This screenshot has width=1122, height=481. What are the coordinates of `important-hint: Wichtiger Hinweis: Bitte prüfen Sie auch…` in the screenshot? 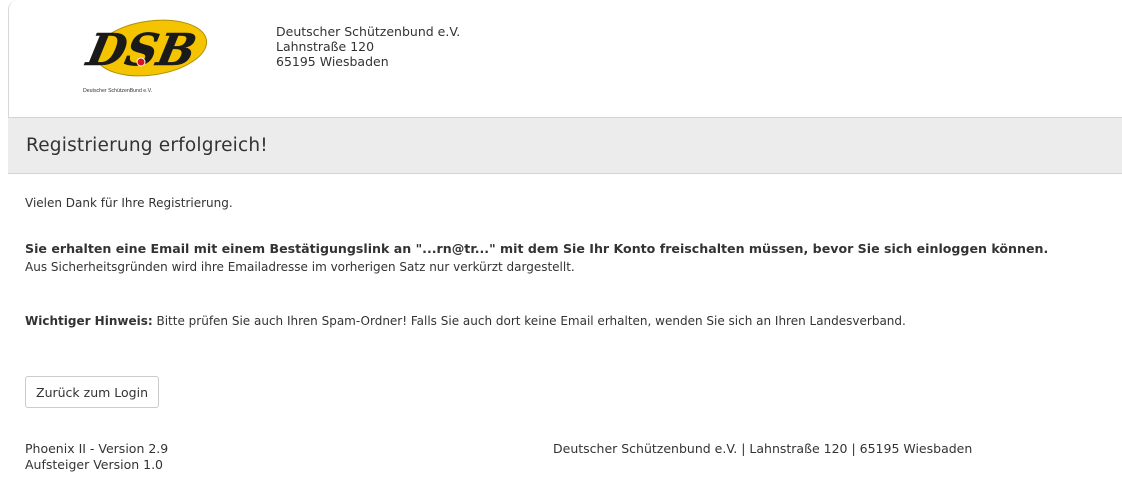 It's located at (465, 321).